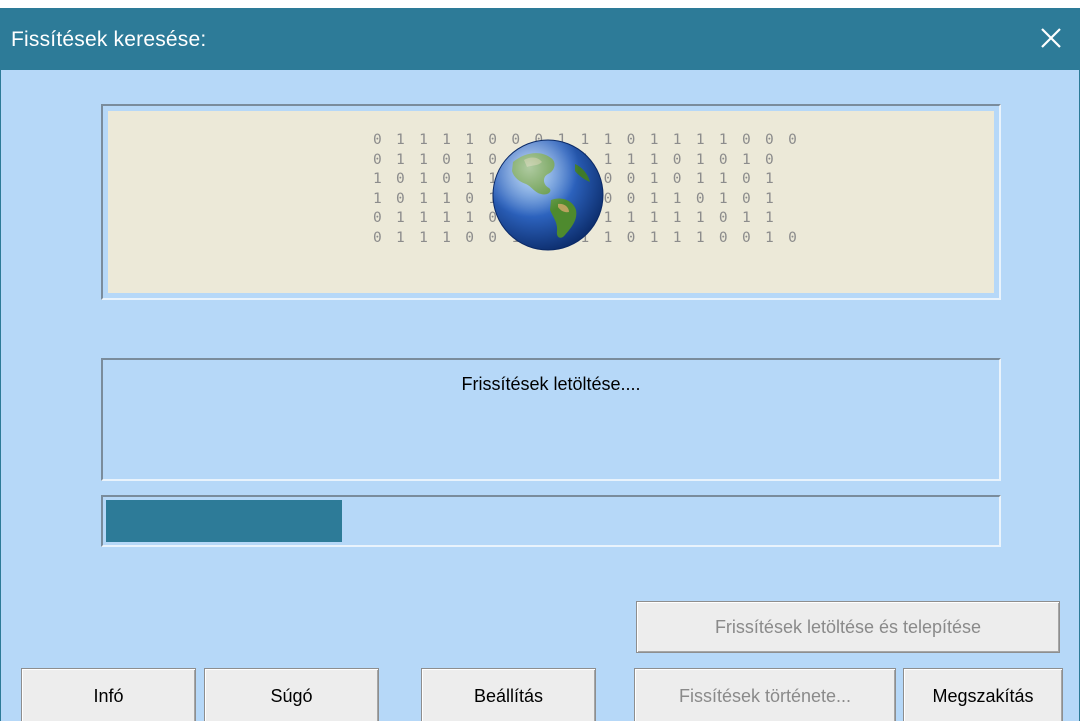 This screenshot has height=721, width=1080. Describe the element at coordinates (109, 39) in the screenshot. I see `window-title: Fissítések keresése:` at that location.